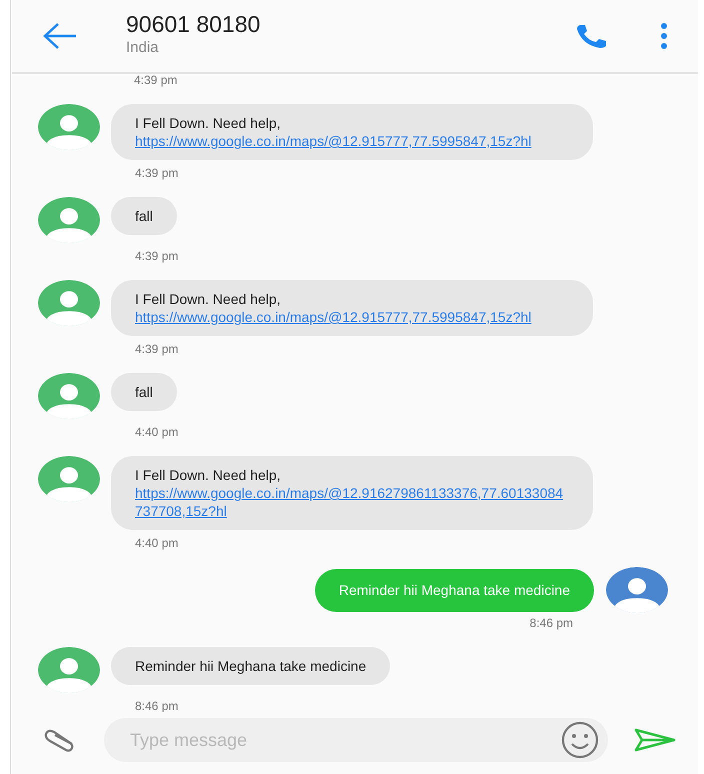 The image size is (704, 774). Describe the element at coordinates (194, 25) in the screenshot. I see `contact-number: 90601 80180` at that location.